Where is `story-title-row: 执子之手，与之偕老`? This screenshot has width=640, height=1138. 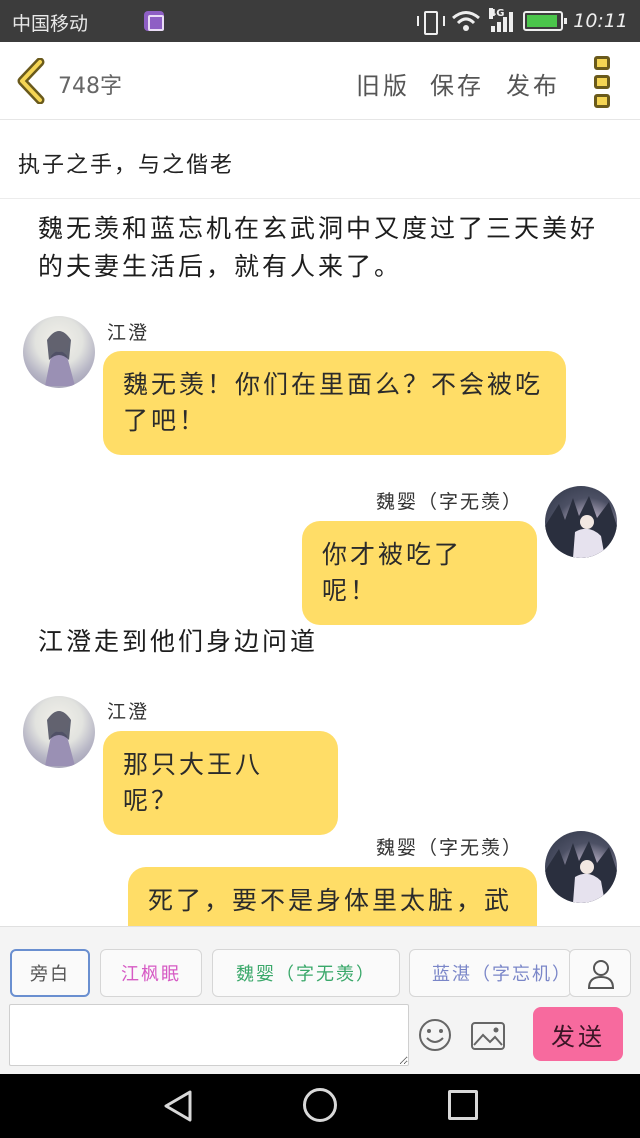
story-title-row: 执子之手，与之偕老 is located at coordinates (320, 160).